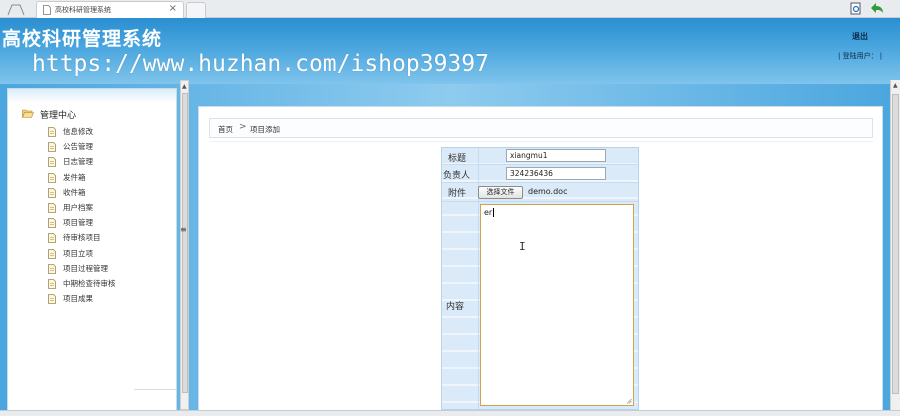 The width and height of the screenshot is (900, 416). Describe the element at coordinates (78, 253) in the screenshot. I see `sidebar-item-label: 项目立项` at that location.